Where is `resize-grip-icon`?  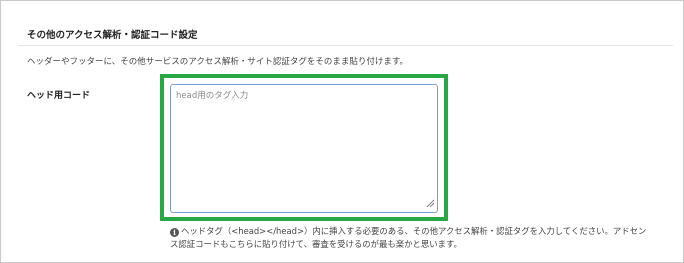
resize-grip-icon is located at coordinates (430, 203).